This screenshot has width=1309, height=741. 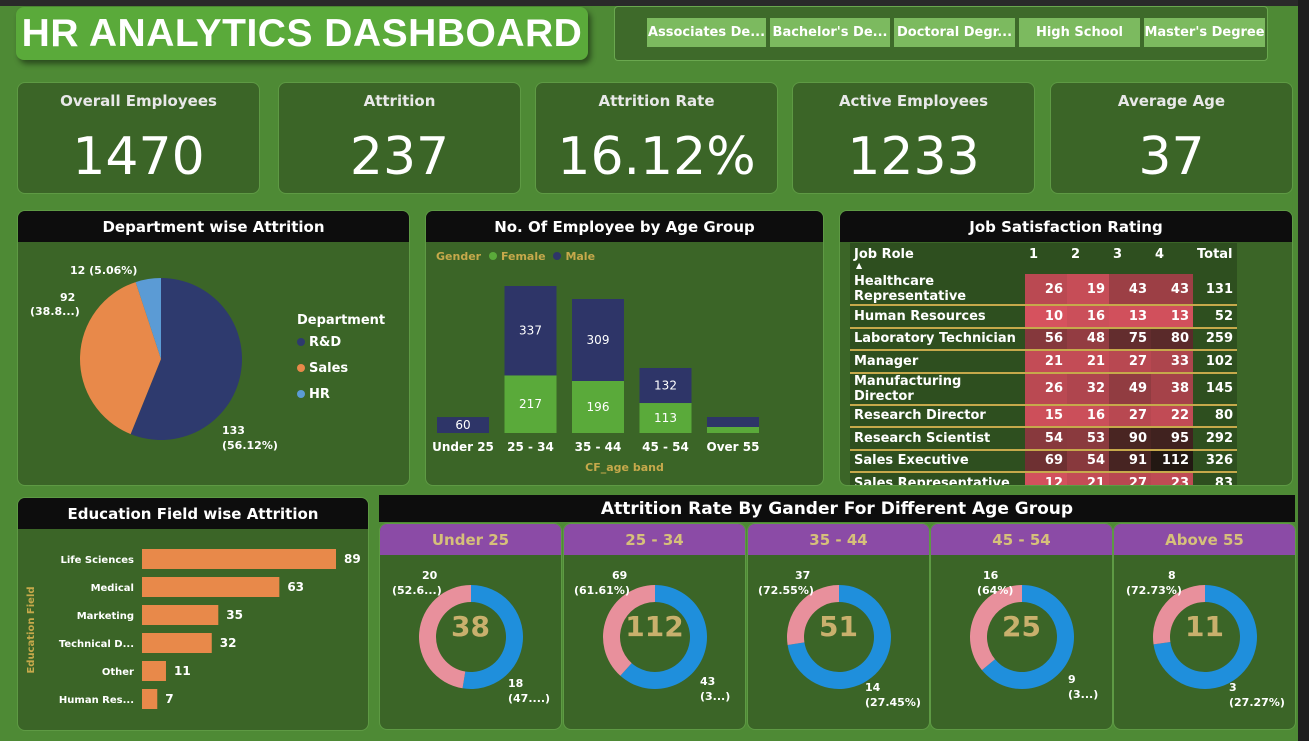 What do you see at coordinates (1043, 478) in the screenshot?
I see `table-row: Sales Representative 12 21 27 23 83` at bounding box center [1043, 478].